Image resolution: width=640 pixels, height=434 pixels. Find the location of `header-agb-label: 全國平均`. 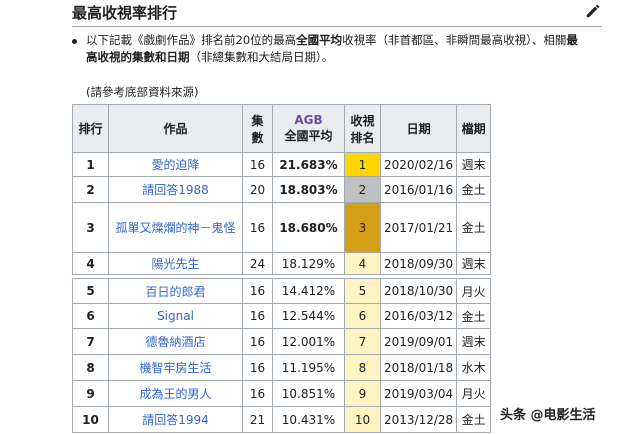

header-agb-label: 全國平均 is located at coordinates (308, 136).